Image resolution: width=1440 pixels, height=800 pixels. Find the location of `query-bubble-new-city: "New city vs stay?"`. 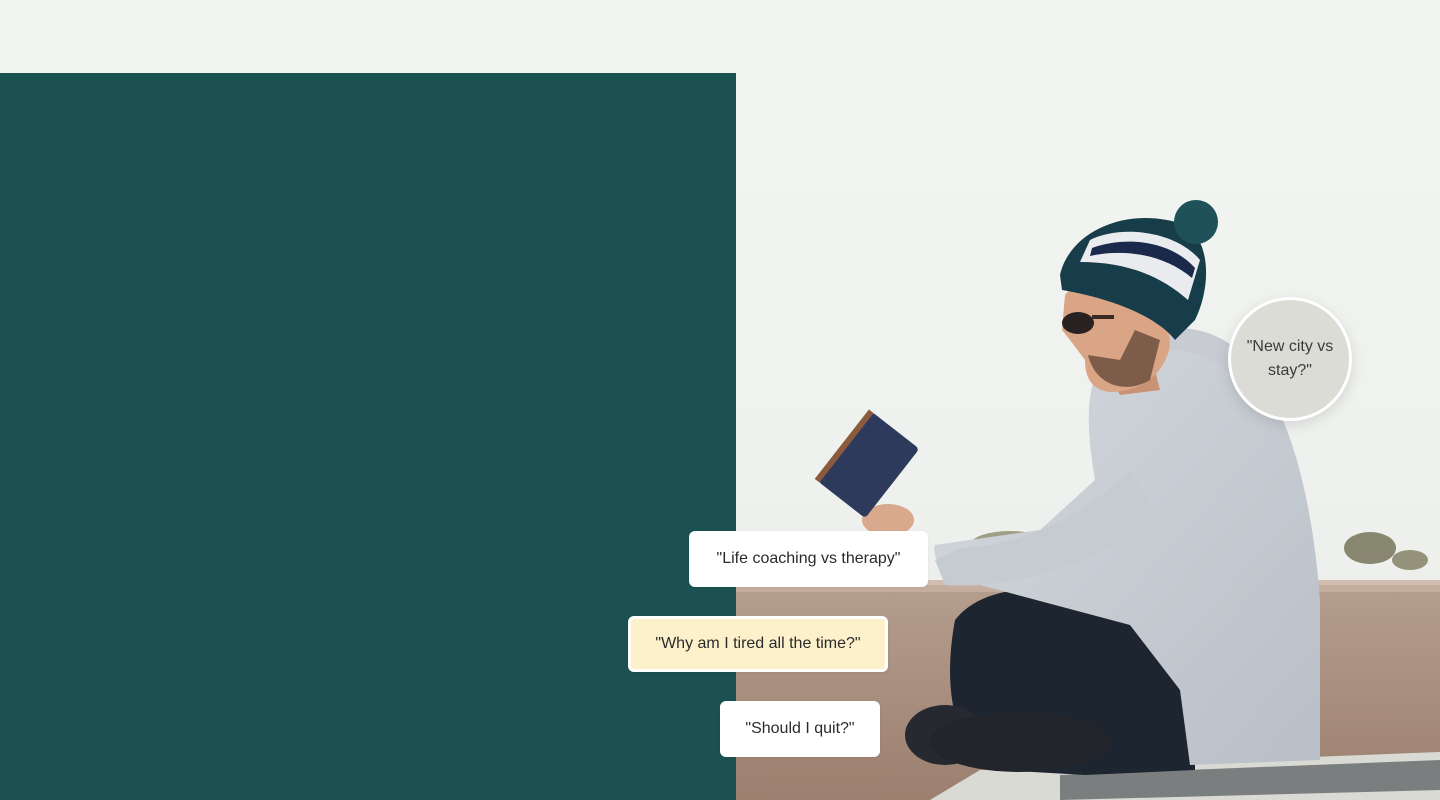

query-bubble-new-city: "New city vs stay?" is located at coordinates (1290, 359).